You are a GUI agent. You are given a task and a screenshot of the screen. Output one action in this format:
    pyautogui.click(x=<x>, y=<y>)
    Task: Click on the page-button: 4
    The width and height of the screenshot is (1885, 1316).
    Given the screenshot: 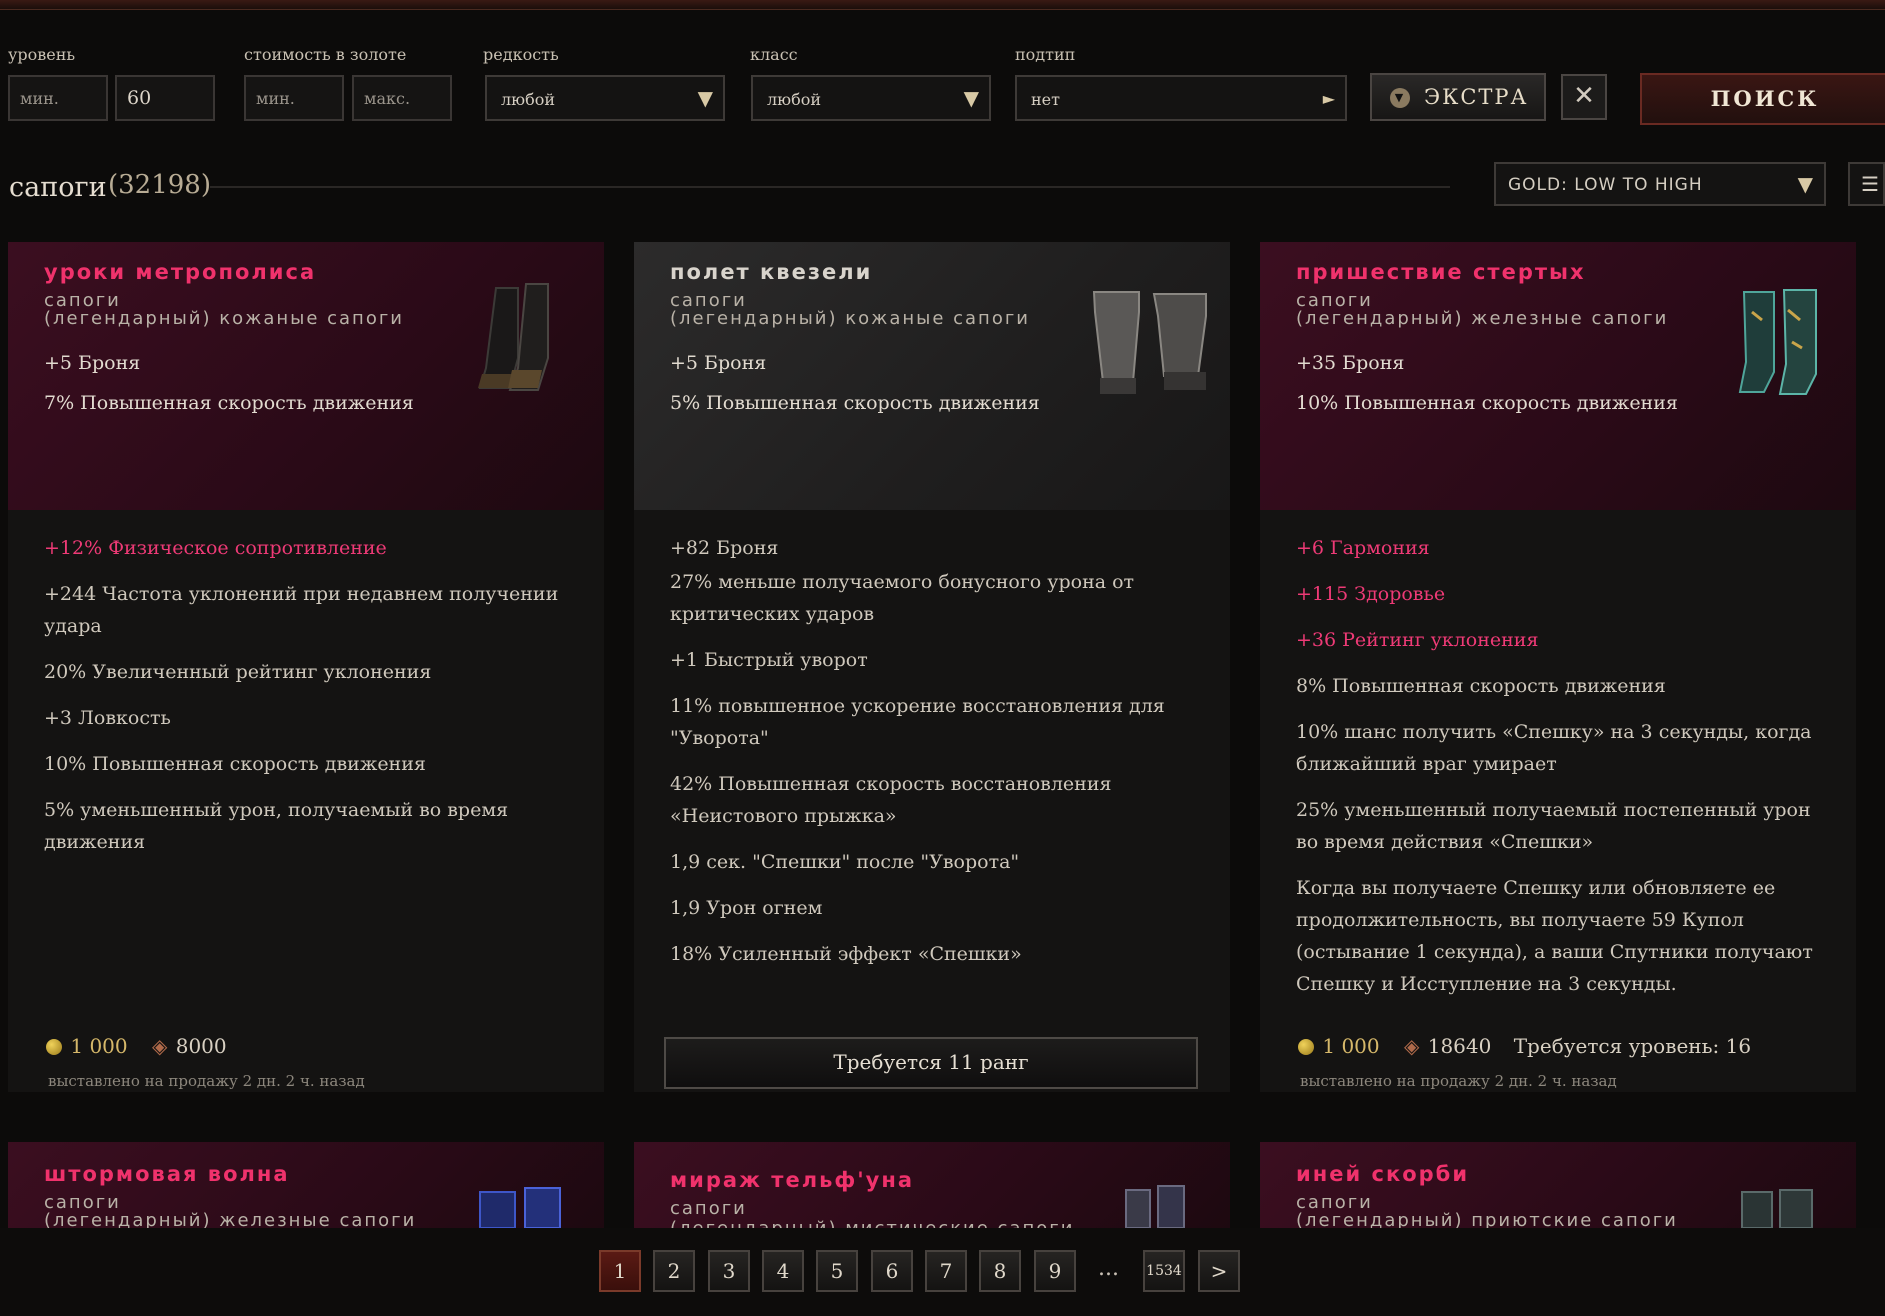 What is the action you would take?
    pyautogui.click(x=783, y=1271)
    